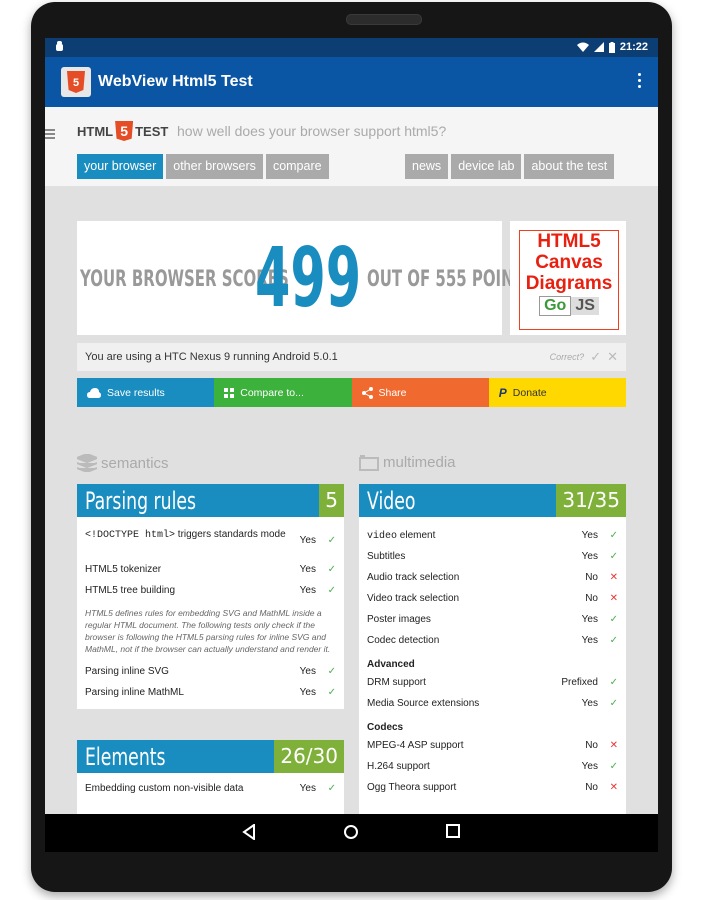 This screenshot has height=900, width=702. I want to click on back-icon, so click(249, 832).